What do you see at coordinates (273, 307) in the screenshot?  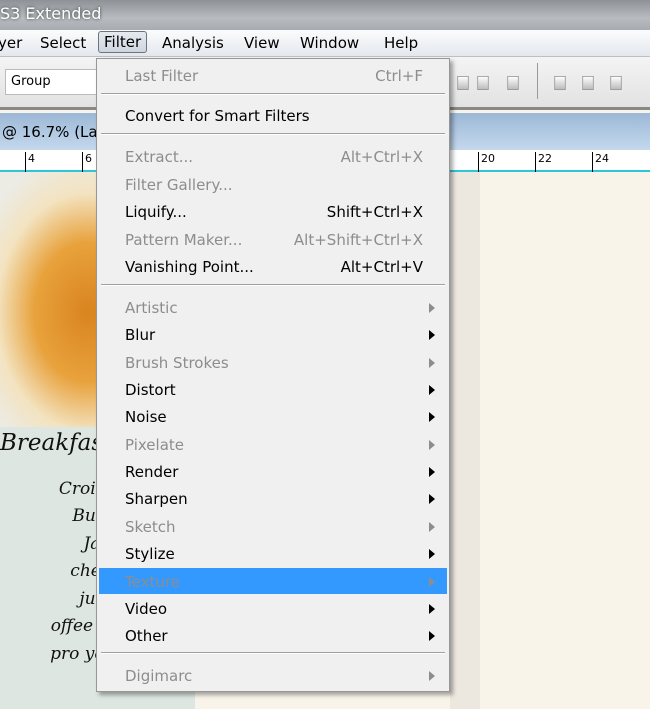 I see `menu-item-artistic: Artistic` at bounding box center [273, 307].